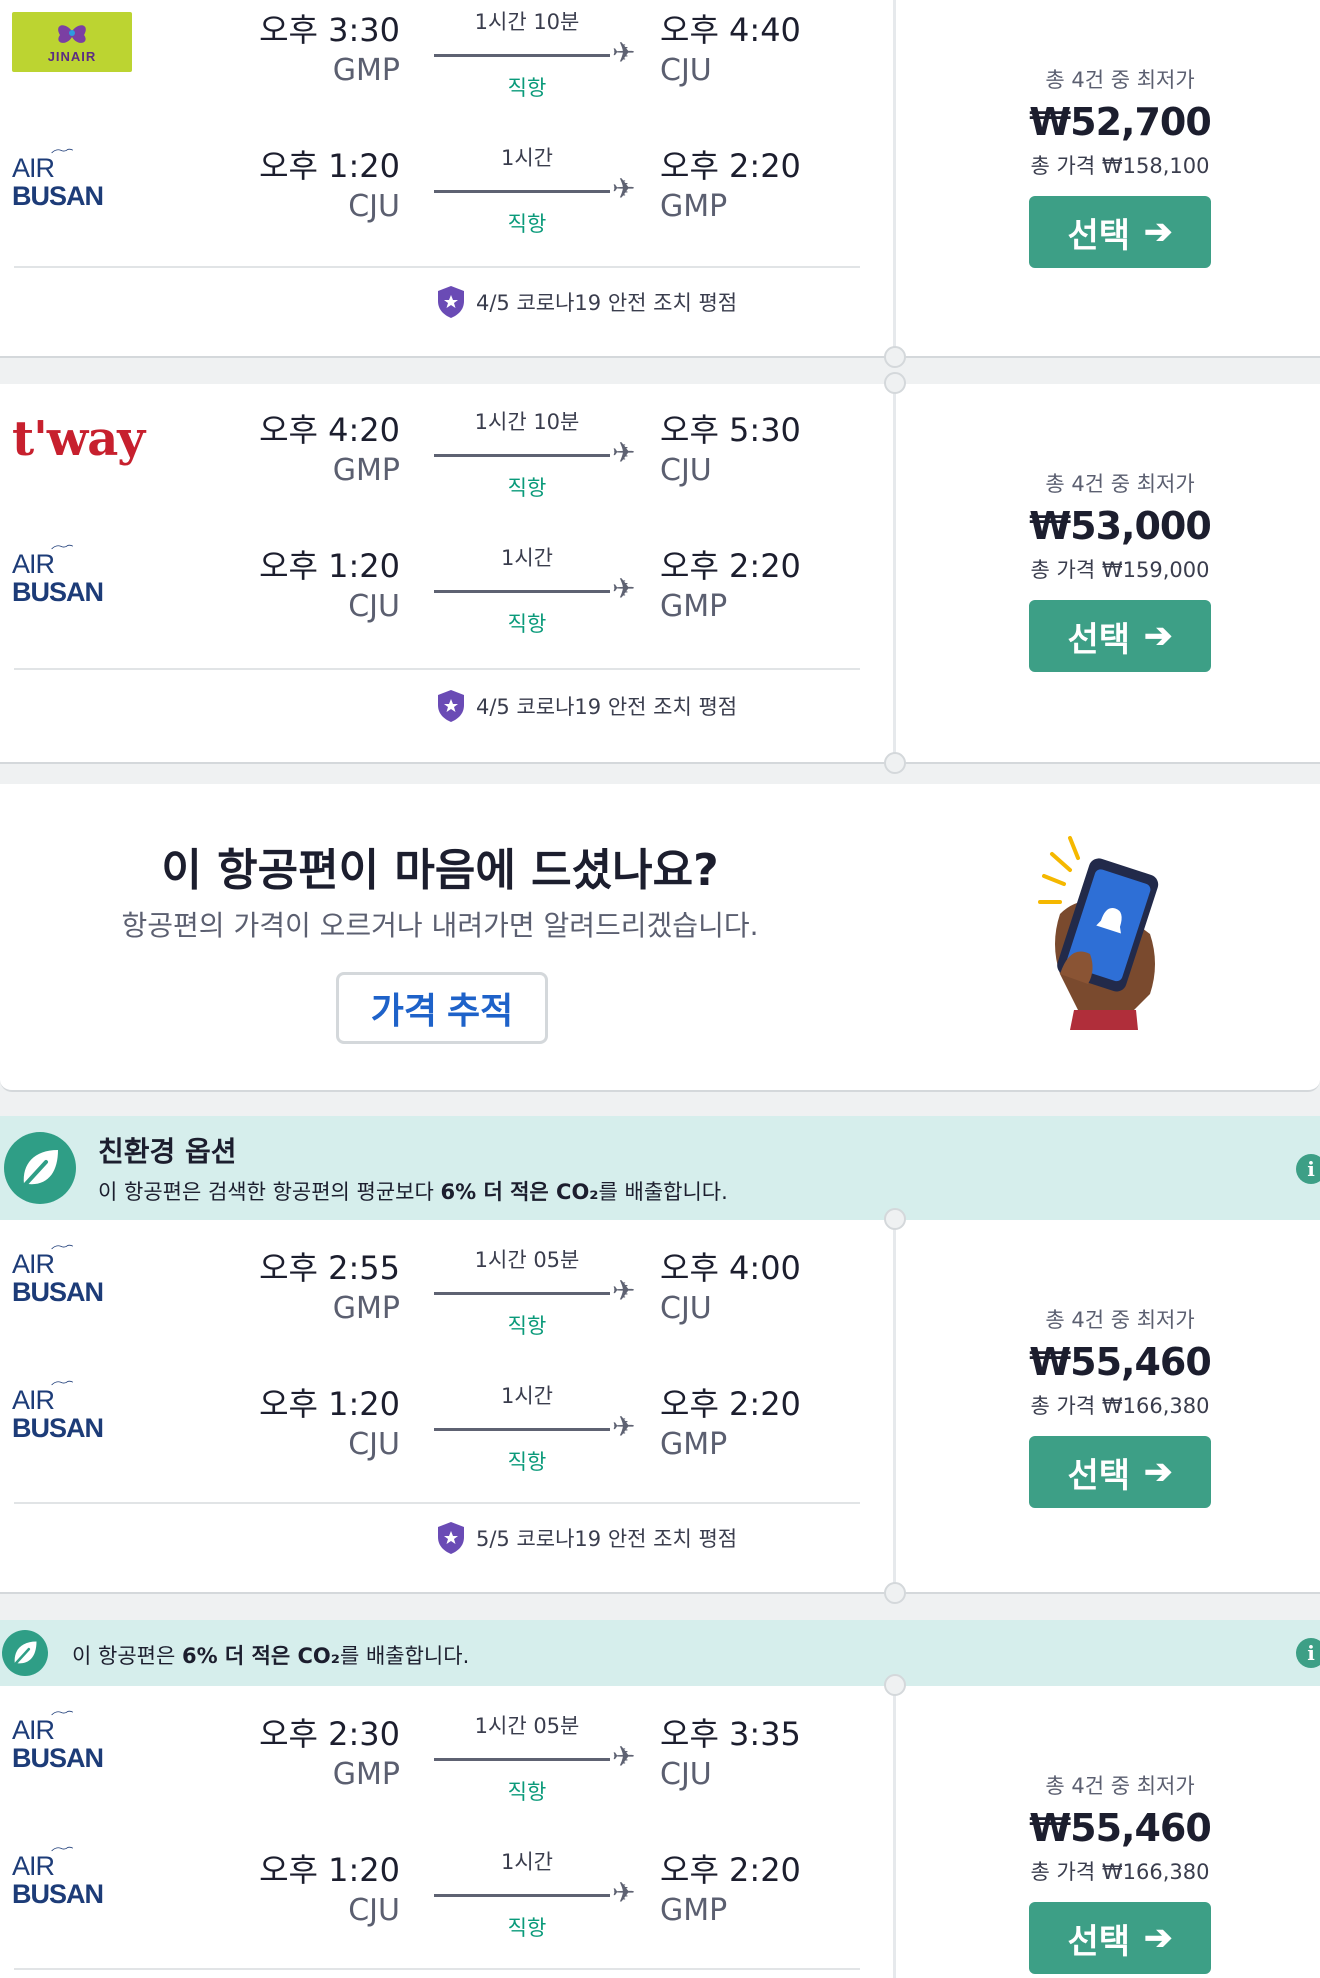  I want to click on price-panel: 총 4건 중 최저가 ₩53,000 총 가격 ₩159,000 선택 ➔, so click(1120, 570).